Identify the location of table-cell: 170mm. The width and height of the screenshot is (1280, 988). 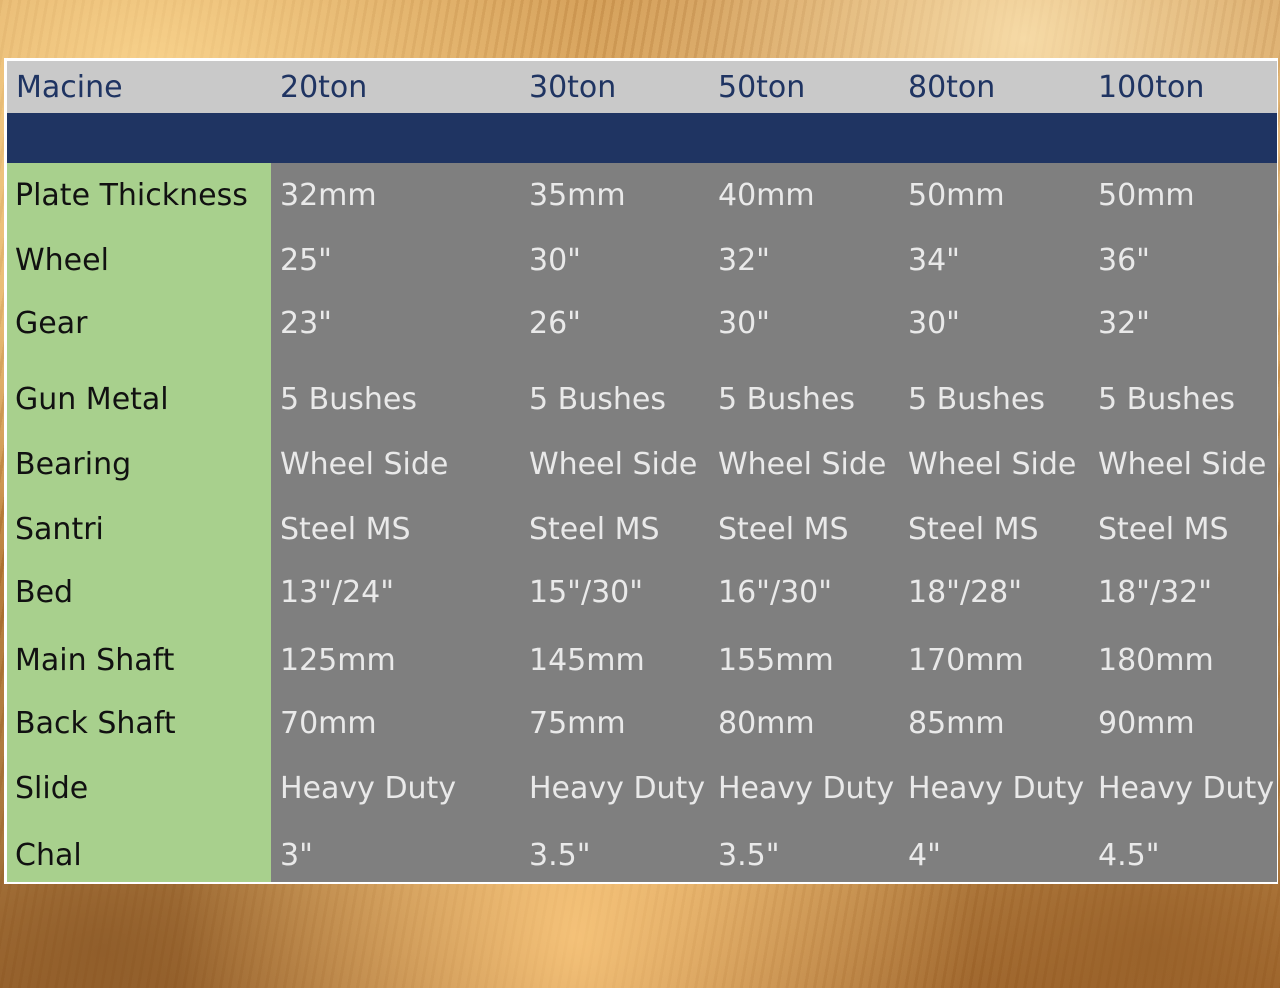
(966, 660).